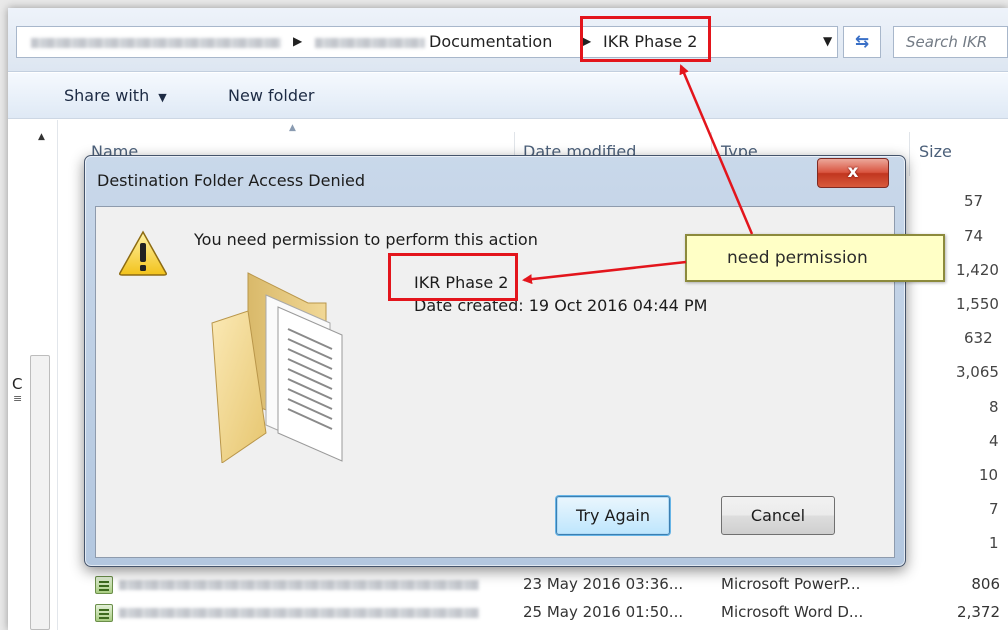 The height and width of the screenshot is (630, 1008). I want to click on scroll-up-icon: ▲, so click(41, 137).